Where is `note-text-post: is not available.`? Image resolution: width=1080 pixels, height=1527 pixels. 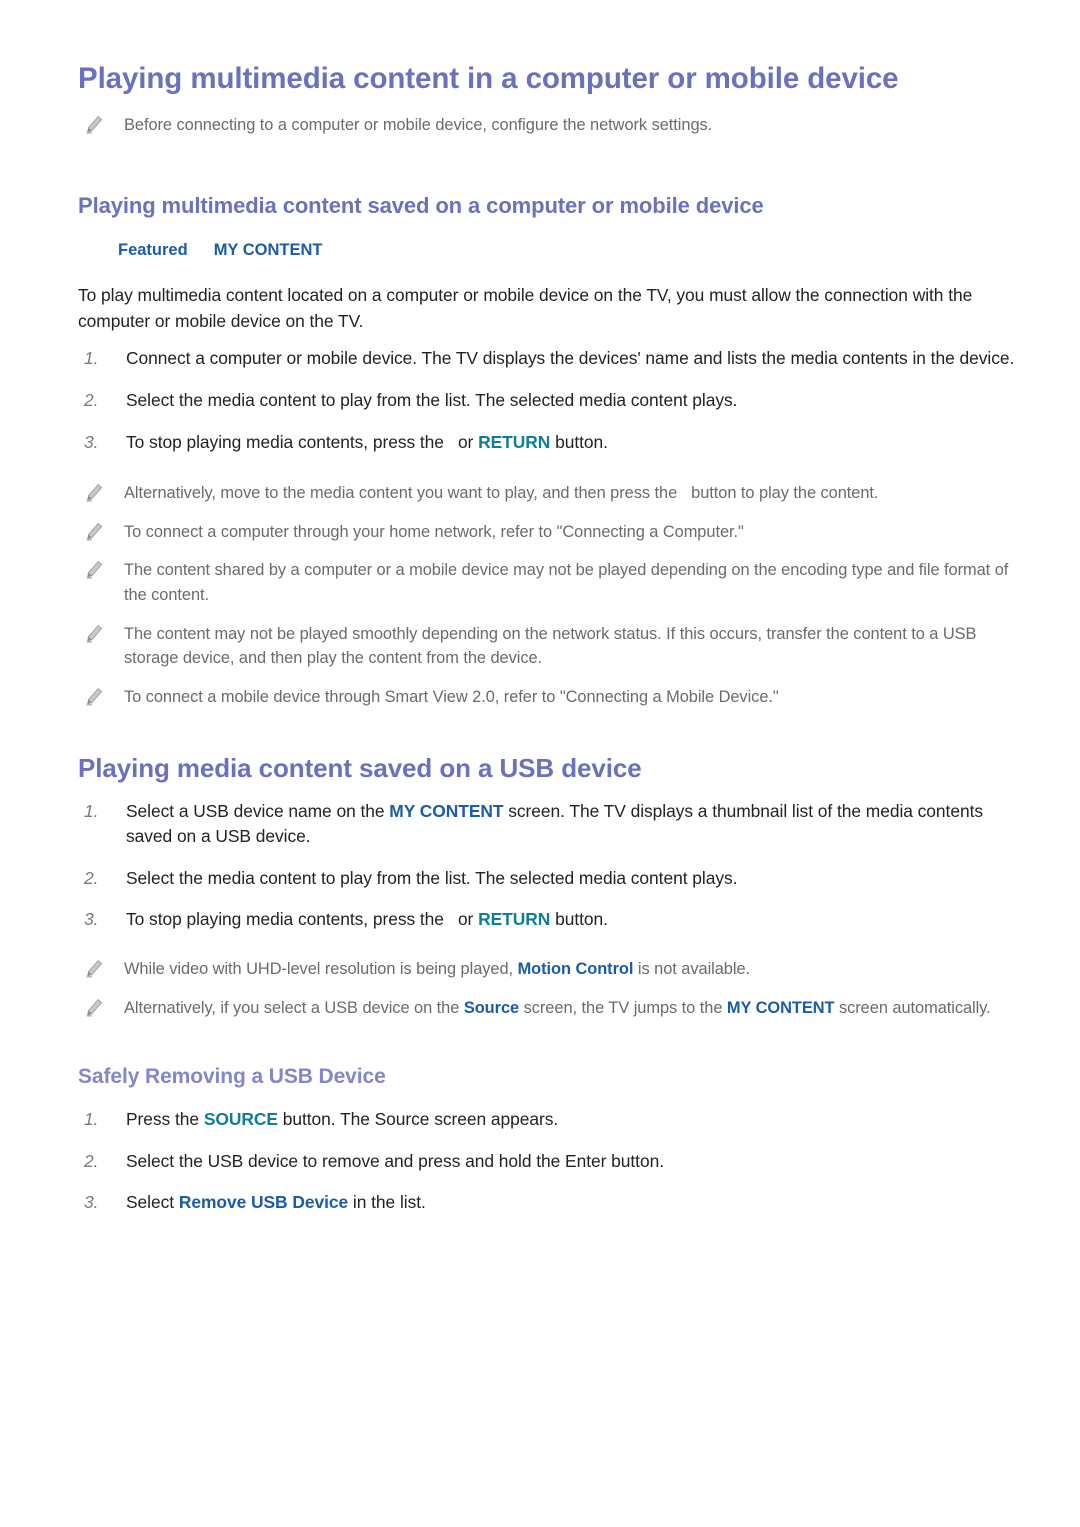
note-text-post: is not available. is located at coordinates (694, 968).